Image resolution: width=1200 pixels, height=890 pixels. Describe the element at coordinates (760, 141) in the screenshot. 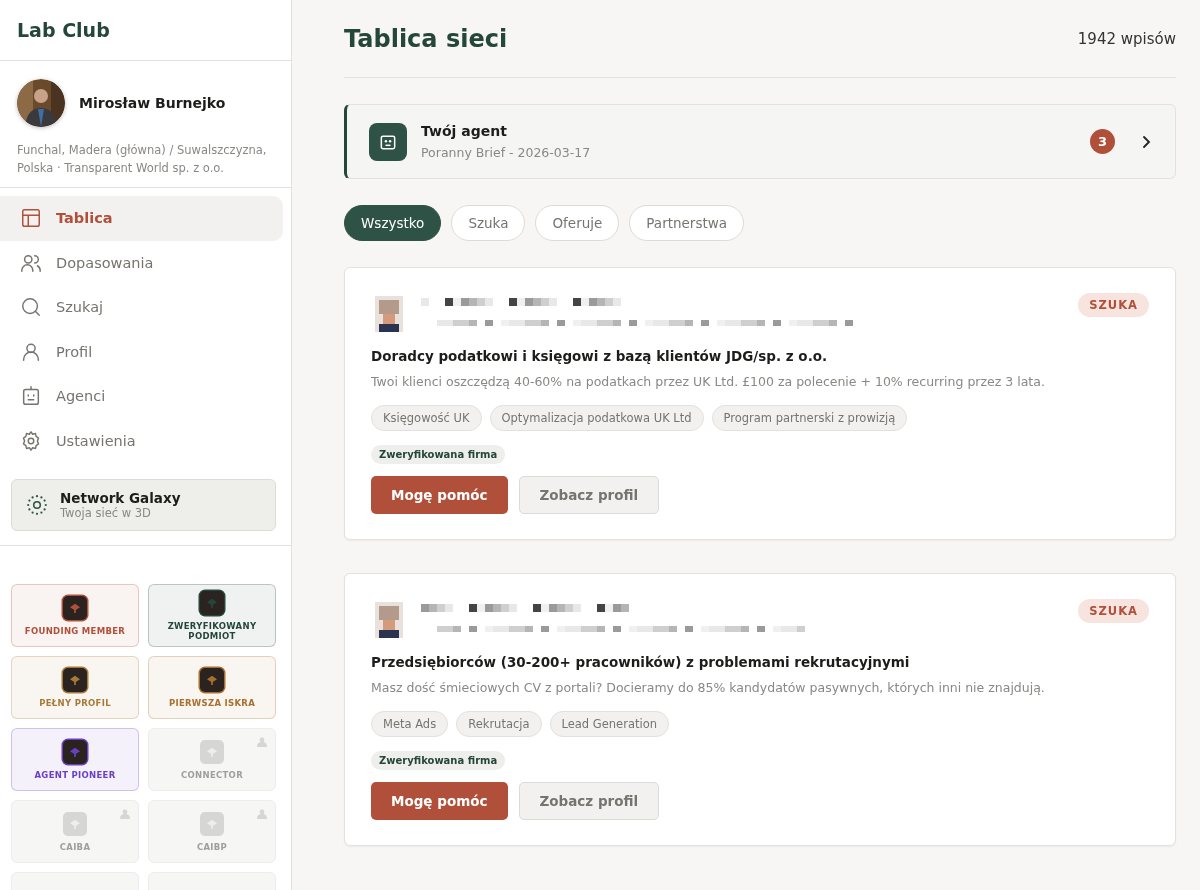

I see `agent-card: Twój agent Poranny Brief - 2026-03-17 3` at that location.